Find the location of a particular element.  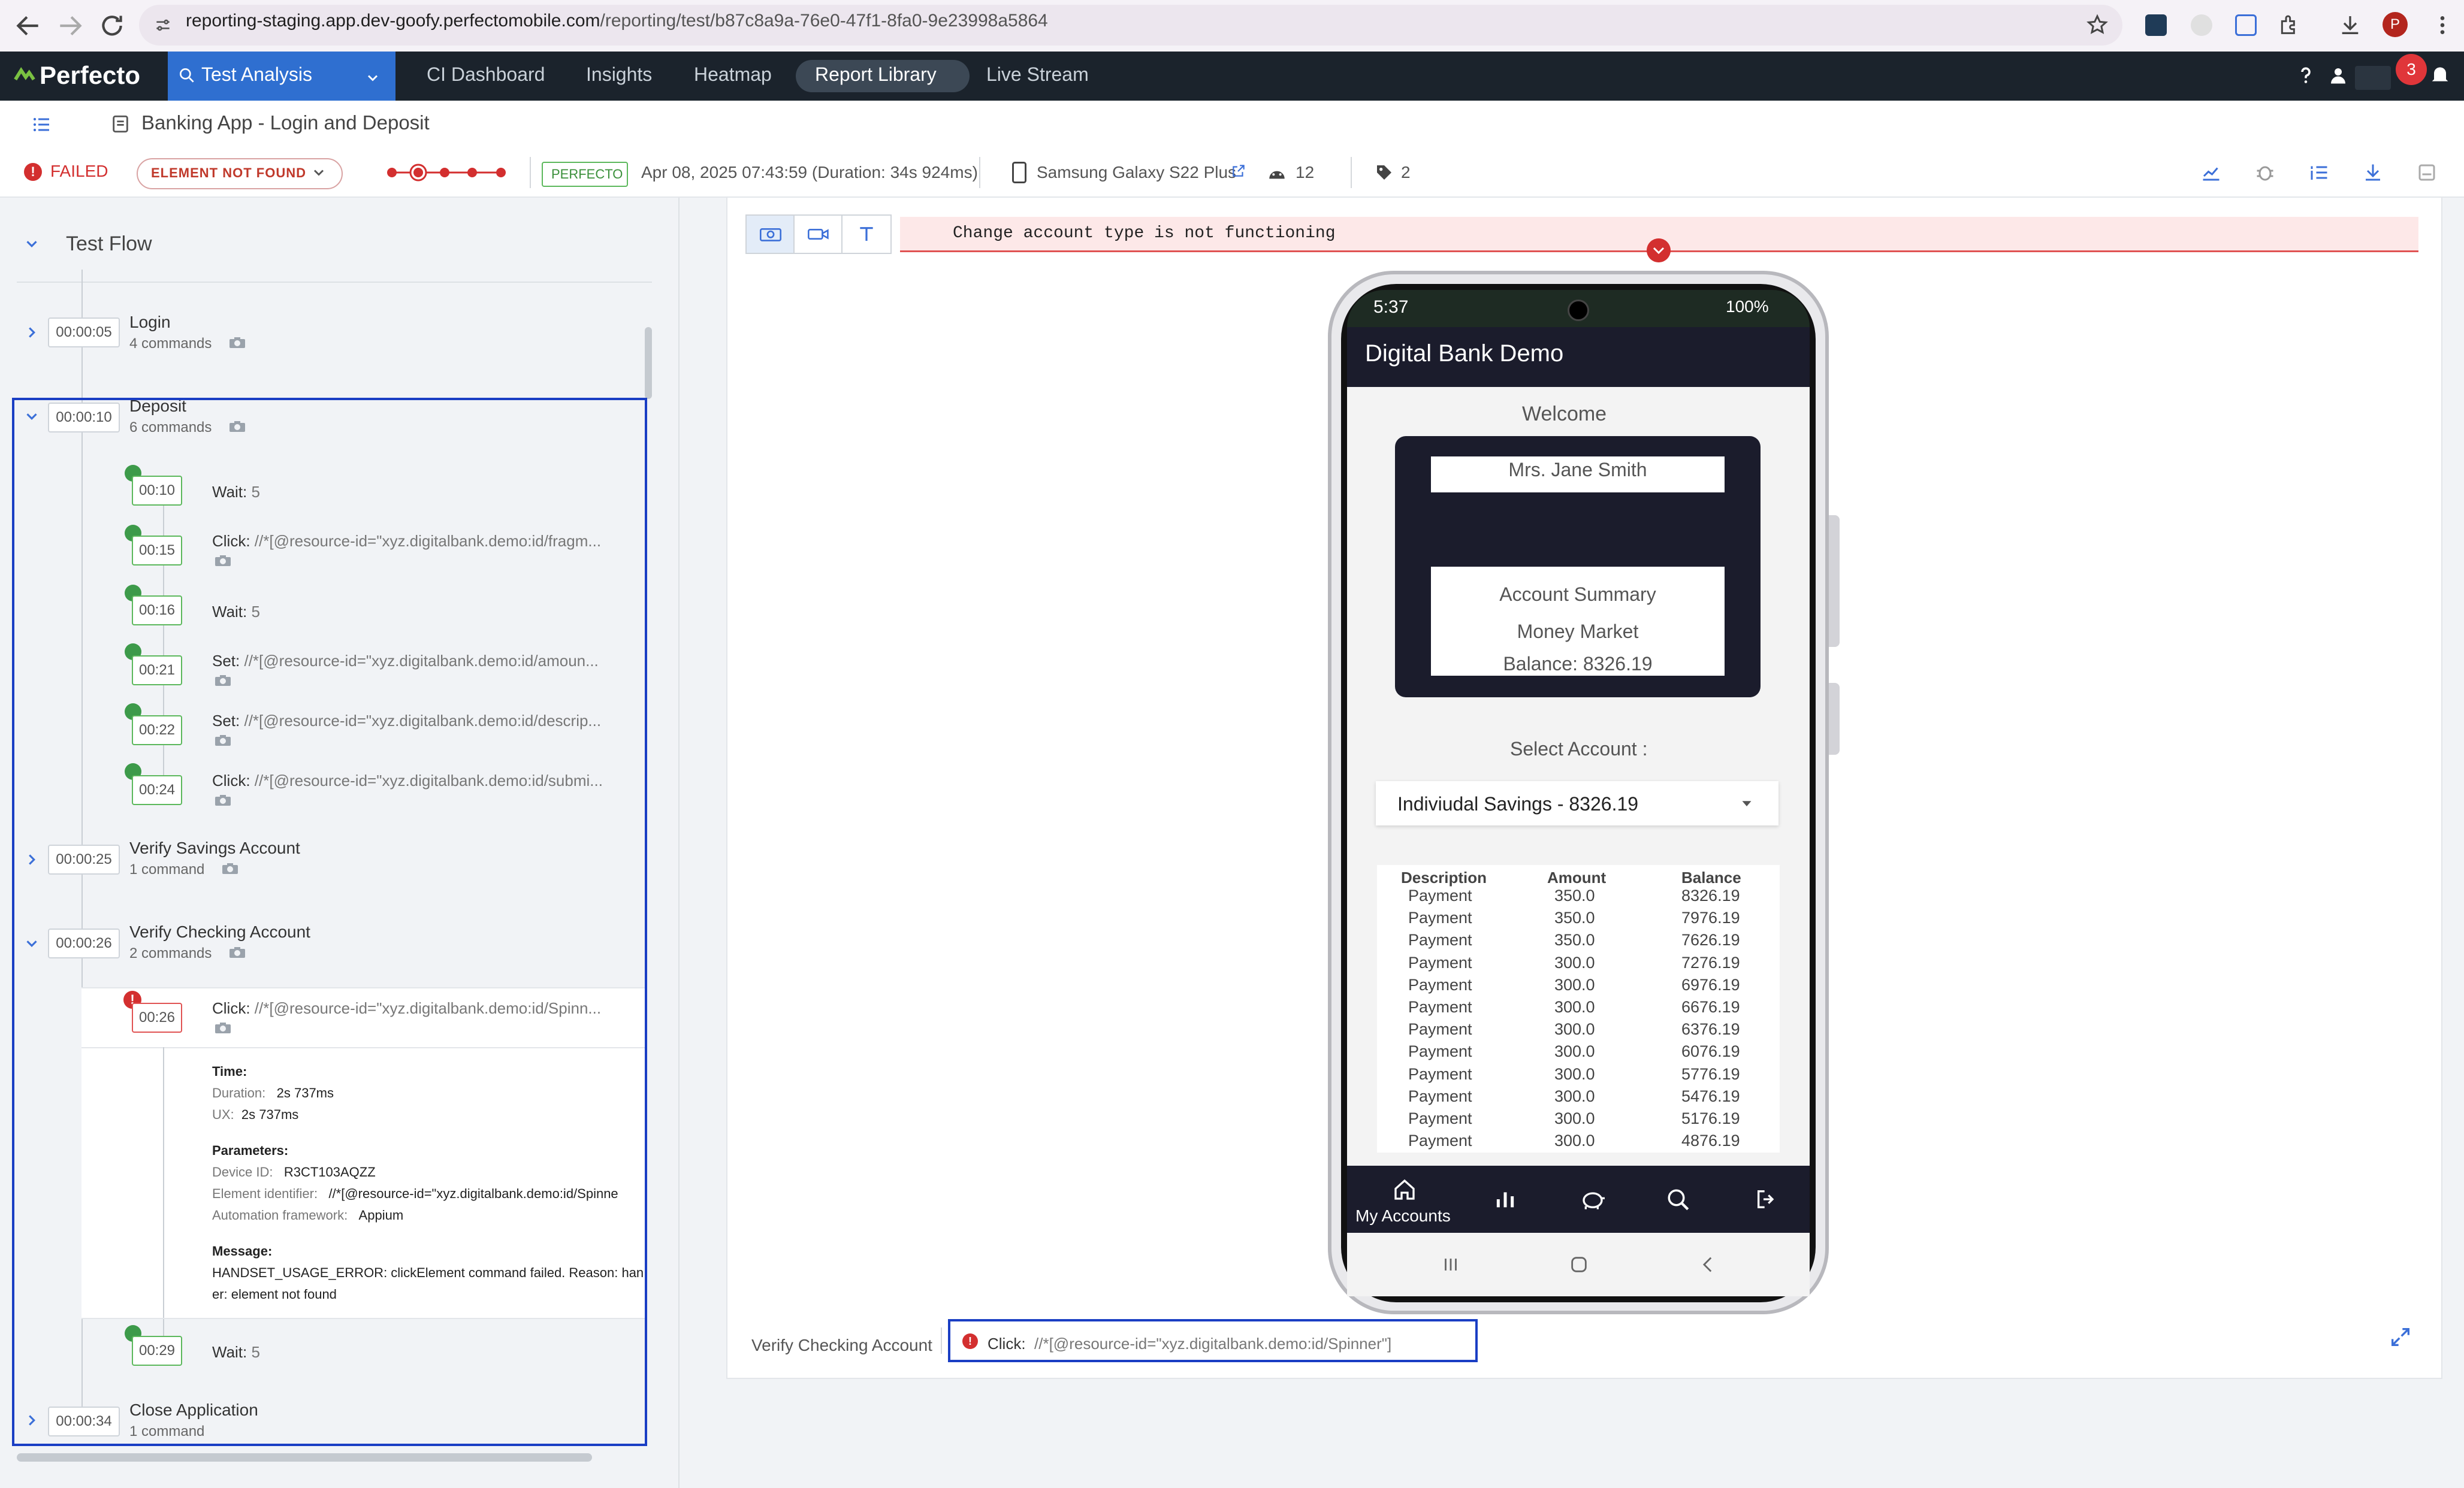

list-toggle-icon is located at coordinates (42, 124).